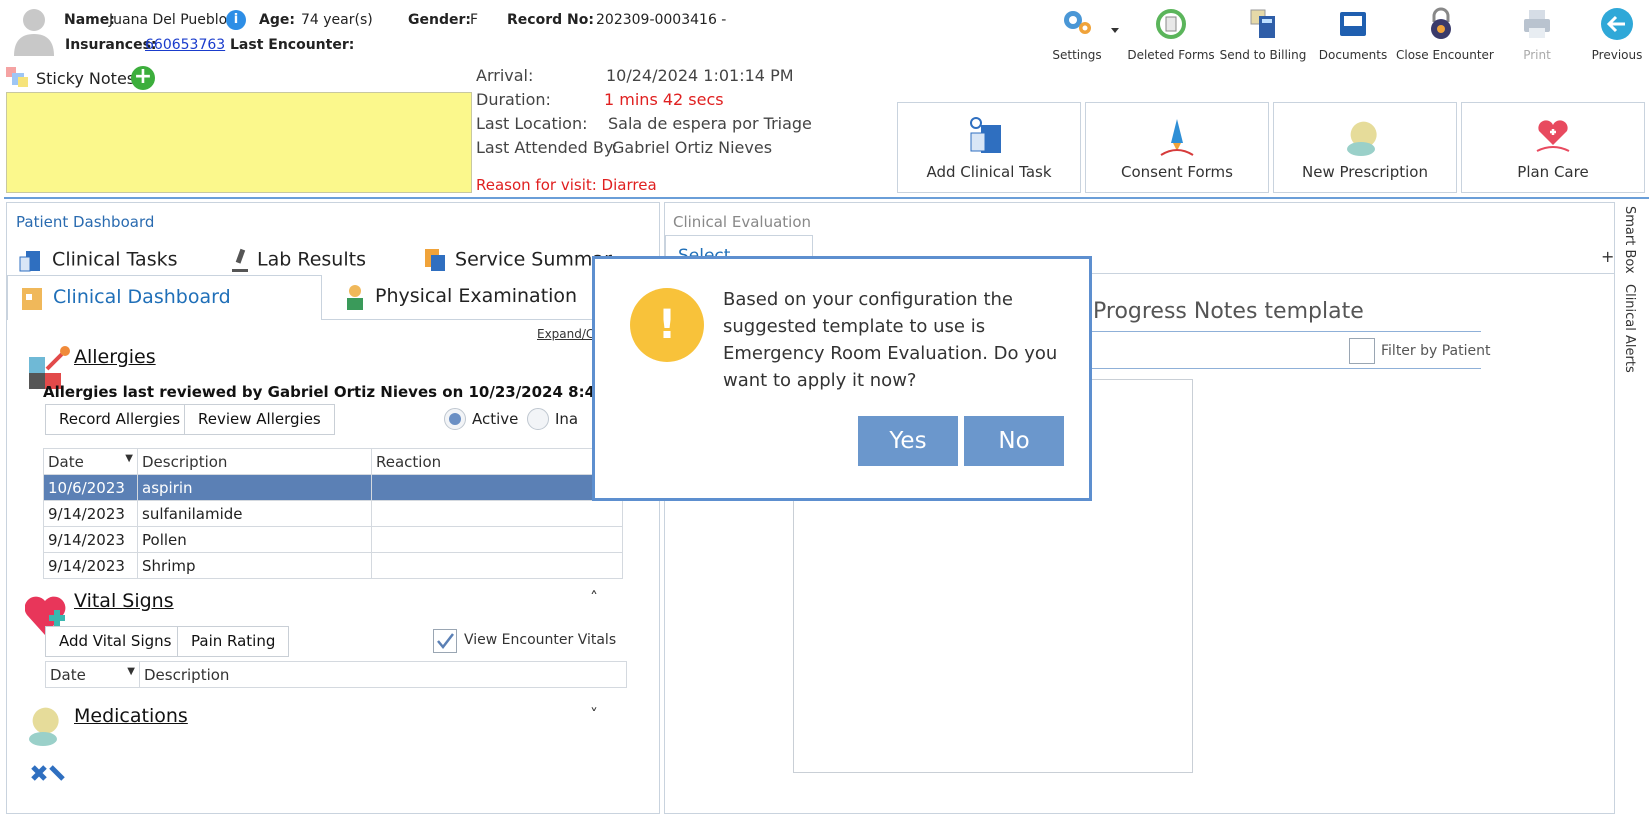 The width and height of the screenshot is (1649, 816). What do you see at coordinates (1353, 34) in the screenshot?
I see `documents-button: Documents` at bounding box center [1353, 34].